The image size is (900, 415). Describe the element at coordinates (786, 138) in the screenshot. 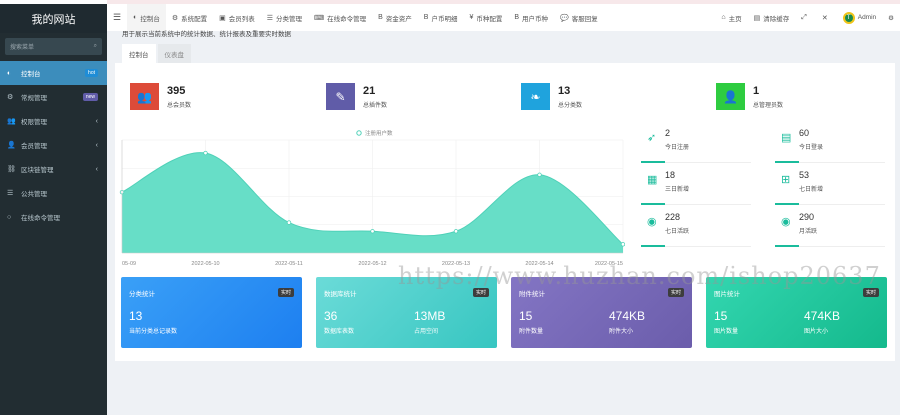

I see `vcard-icon: ▤` at that location.